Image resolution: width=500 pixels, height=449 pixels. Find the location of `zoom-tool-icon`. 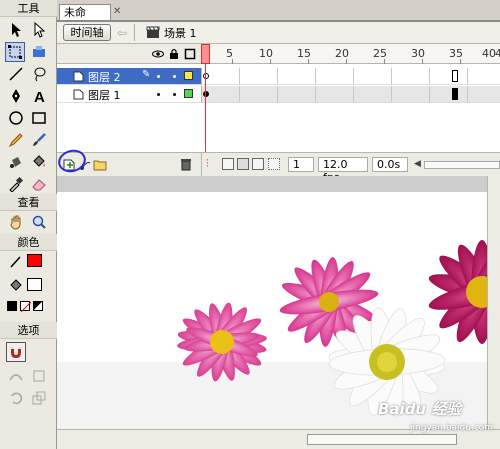

zoom-tool-icon is located at coordinates (39, 222).